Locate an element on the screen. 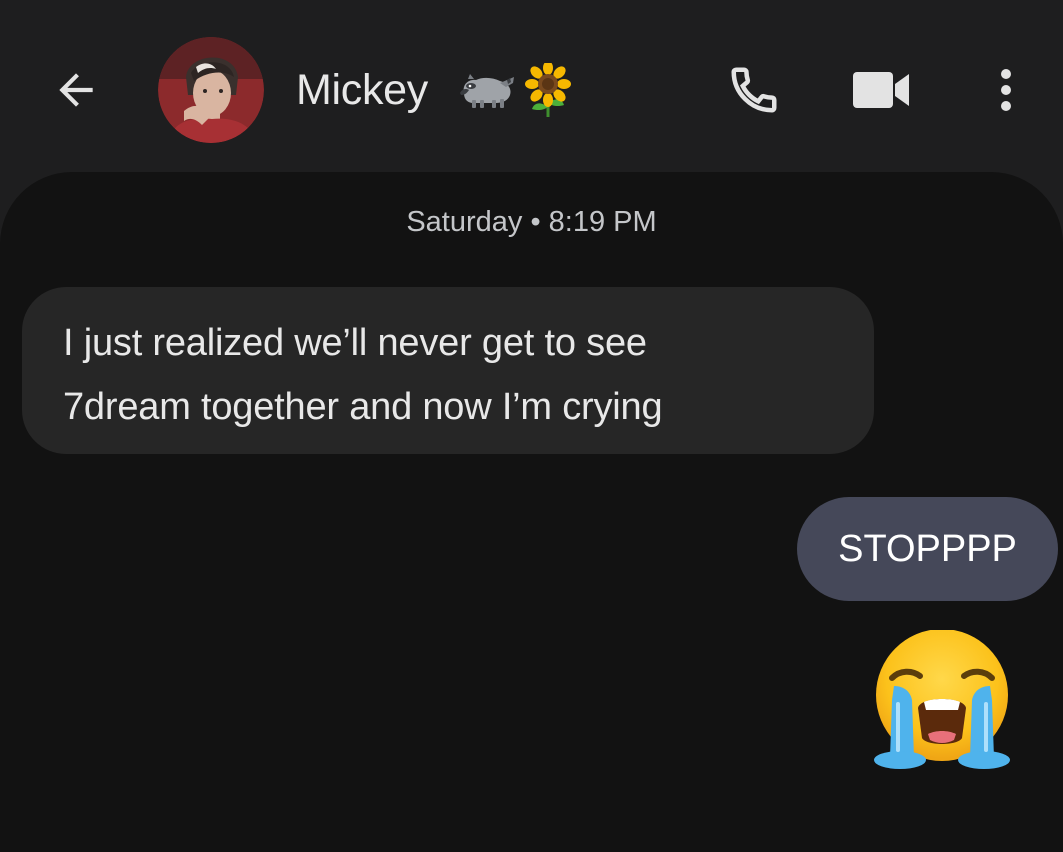 The height and width of the screenshot is (852, 1063). message-text-line: 7dream together and now I’m crying is located at coordinates (363, 407).